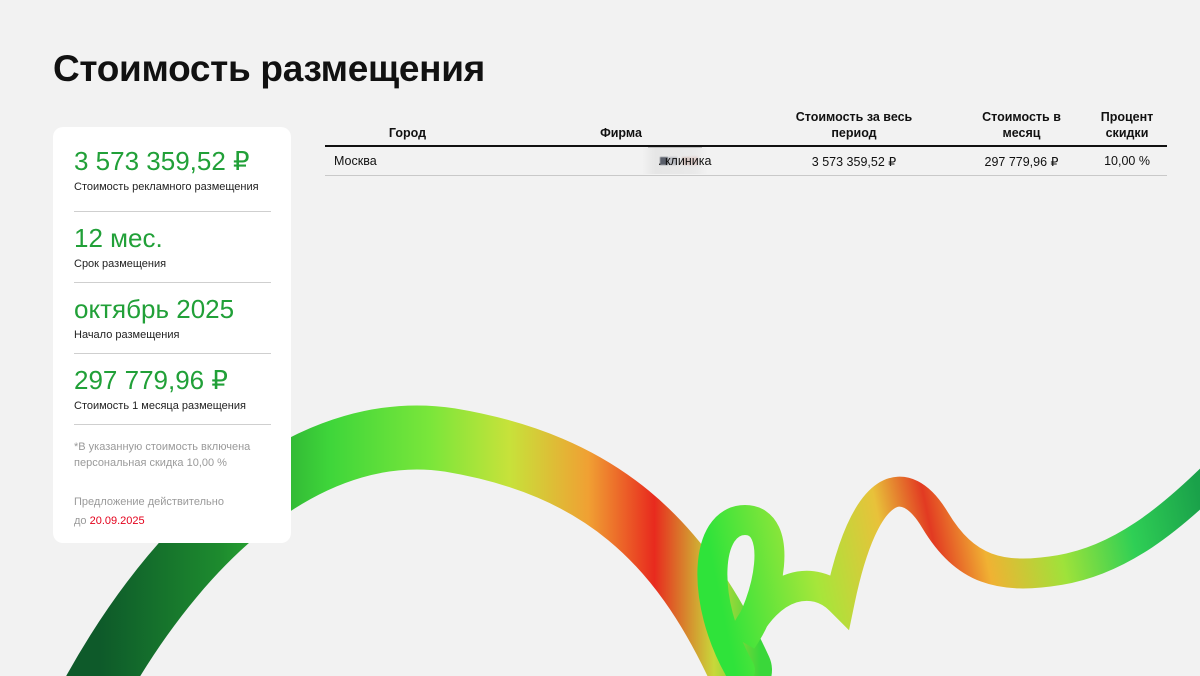  Describe the element at coordinates (127, 335) in the screenshot. I see `stat-label: Начало размещения` at that location.